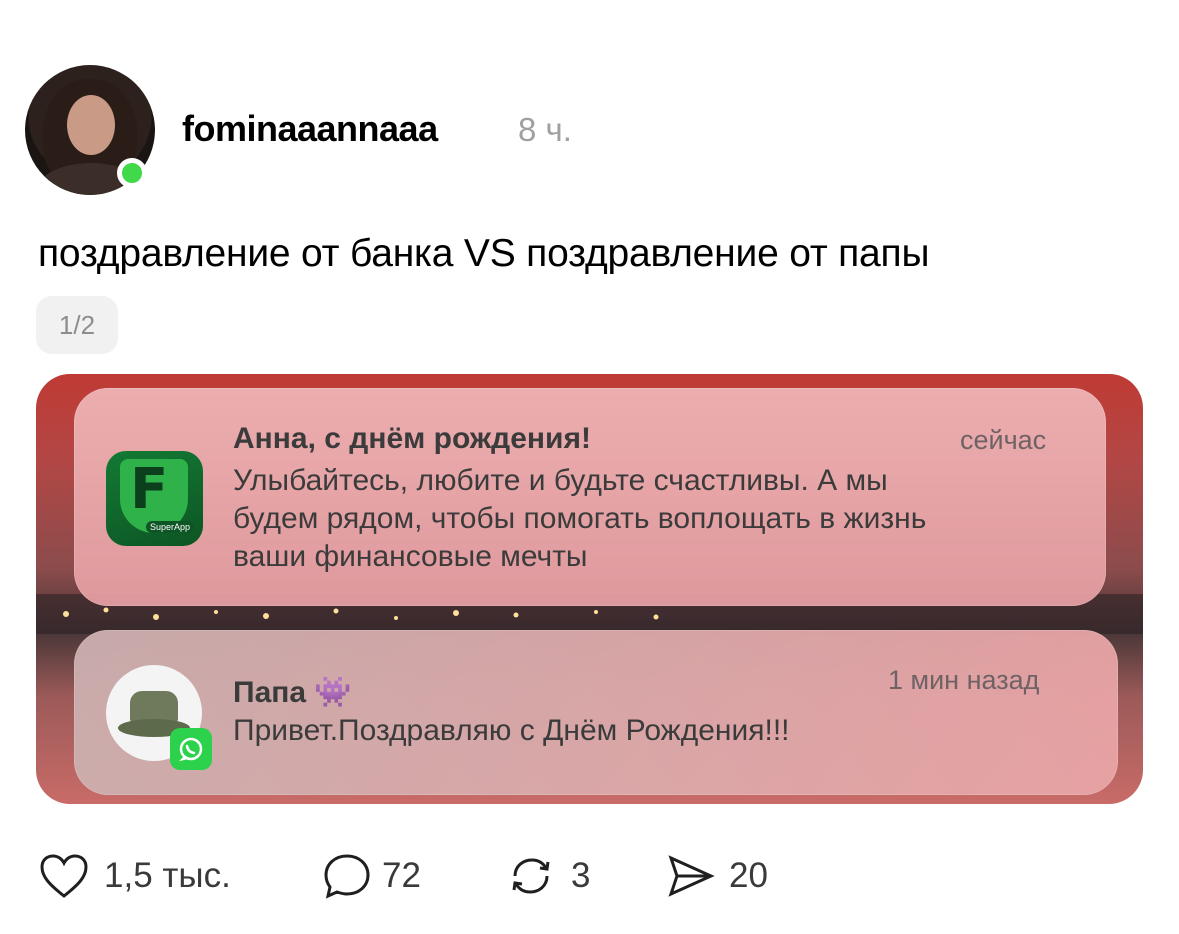 Image resolution: width=1179 pixels, height=934 pixels. Describe the element at coordinates (347, 876) in the screenshot. I see `comment-icon` at that location.